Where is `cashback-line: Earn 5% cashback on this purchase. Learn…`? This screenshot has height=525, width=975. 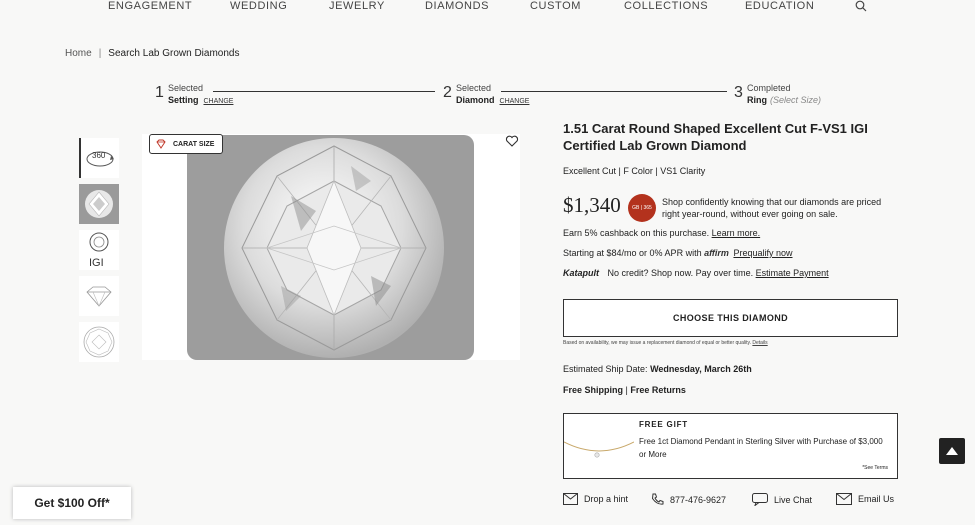 cashback-line: Earn 5% cashback on this purchase. Learn… is located at coordinates (661, 233).